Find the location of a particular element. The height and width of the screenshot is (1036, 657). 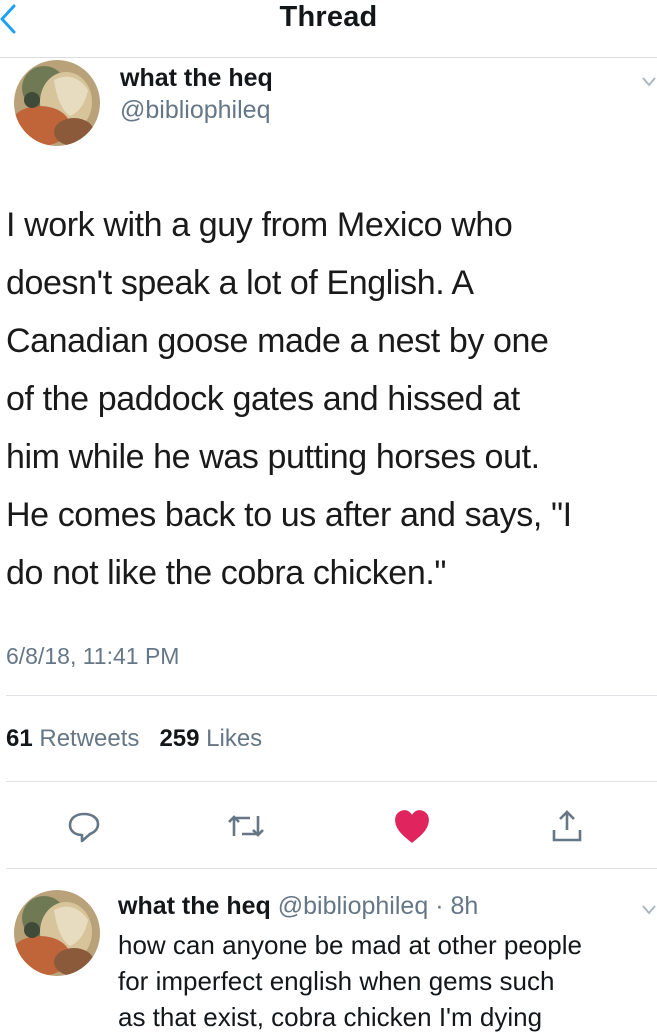

reply-text-line: for imperfect english when gems such is located at coordinates (336, 981).